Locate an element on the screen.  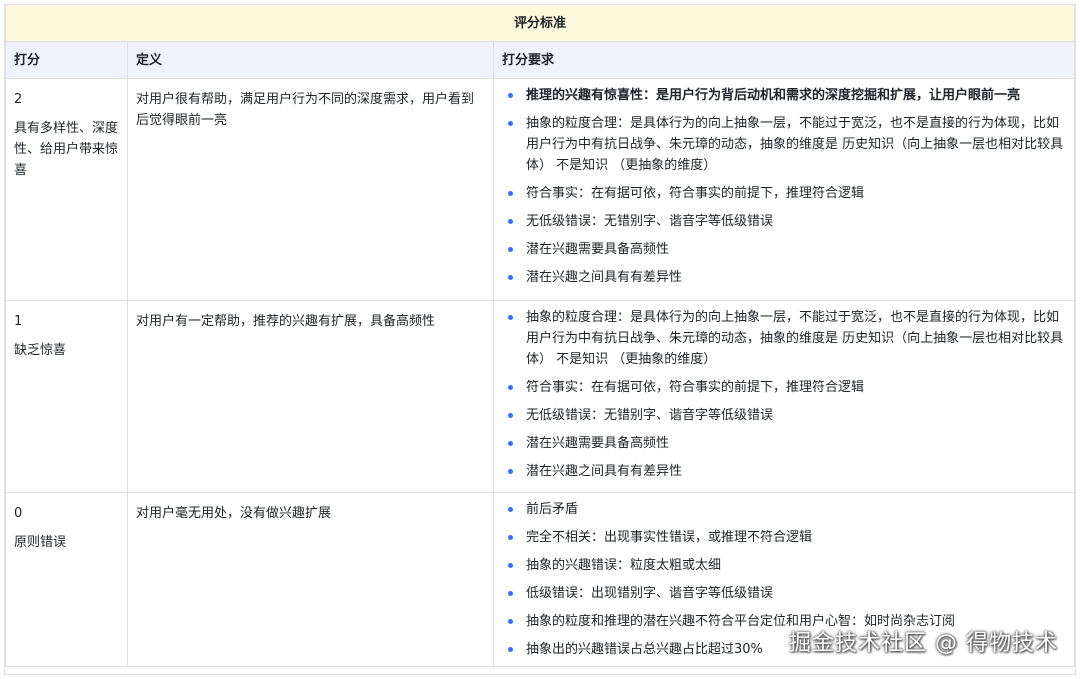
score-cell: 1 缺乏惊喜 is located at coordinates (66, 396).